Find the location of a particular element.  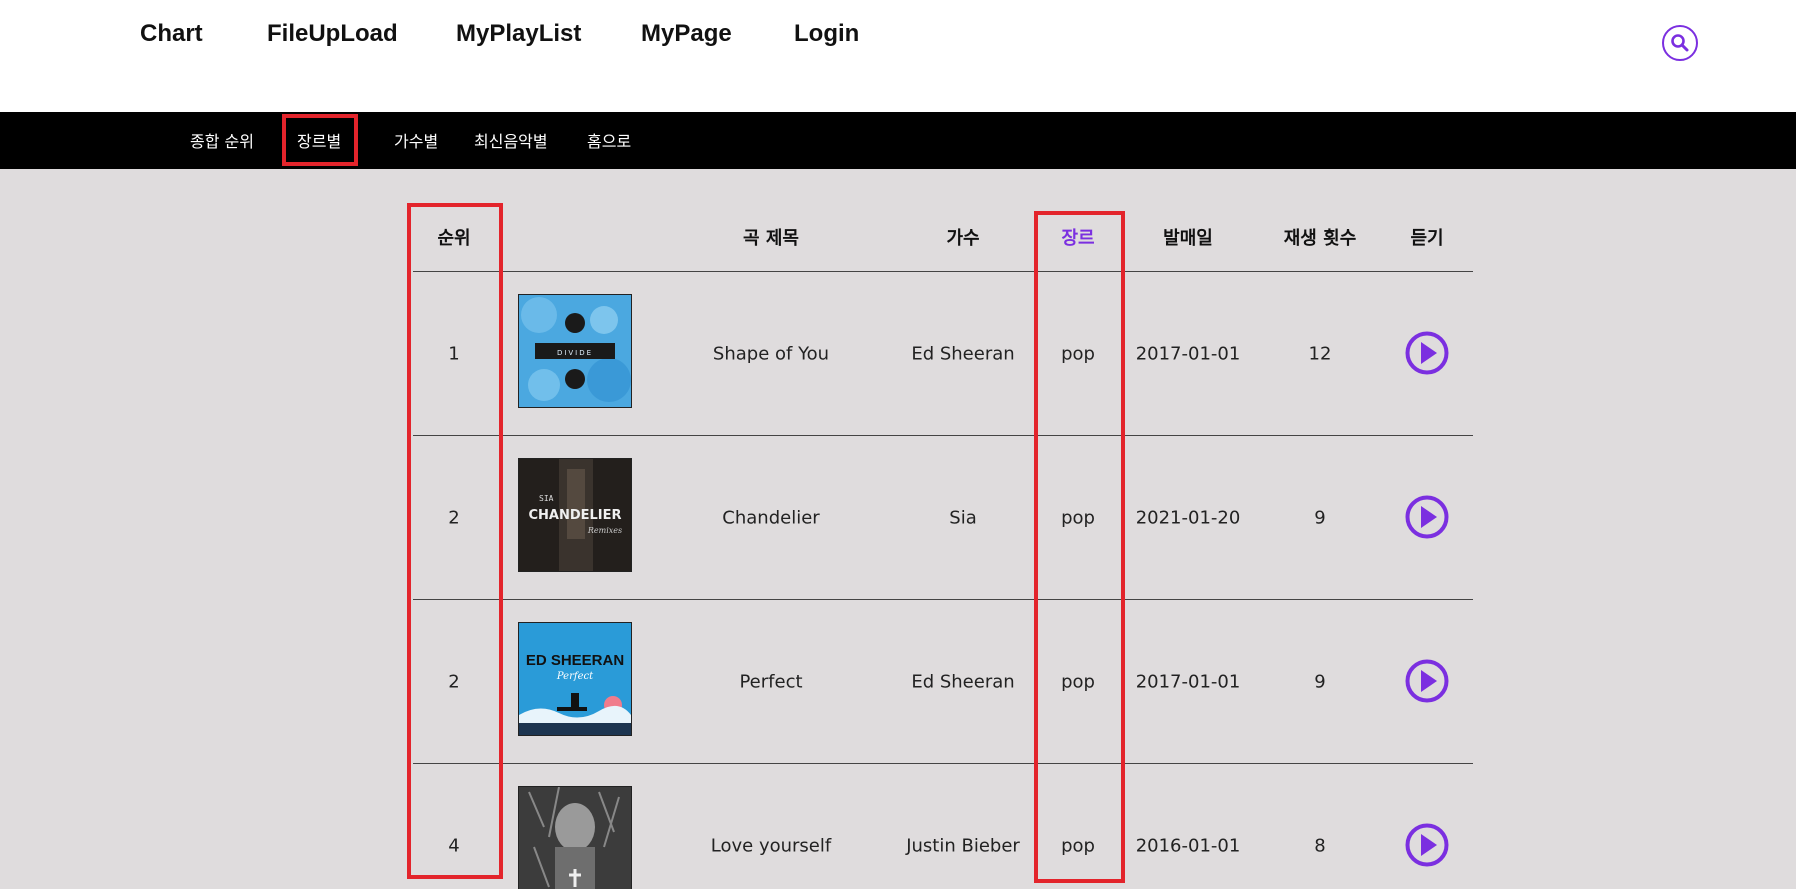

header-release-date: 발매일 is located at coordinates (1188, 238).